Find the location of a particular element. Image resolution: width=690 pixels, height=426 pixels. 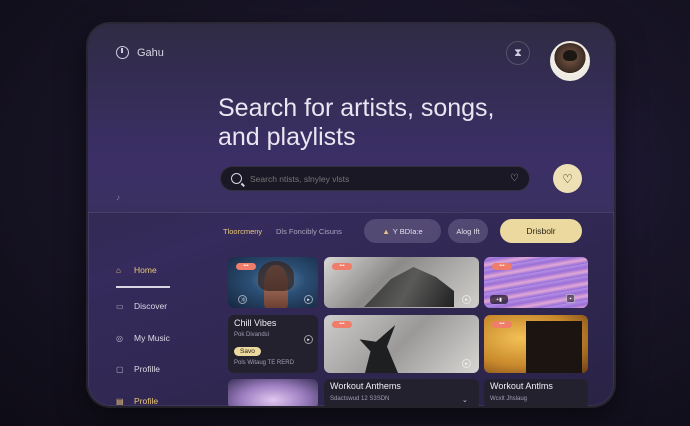

playlist-card-workout-antlms: Workout Antlms Wcxlt Jhslaug is located at coordinates (536, 392).